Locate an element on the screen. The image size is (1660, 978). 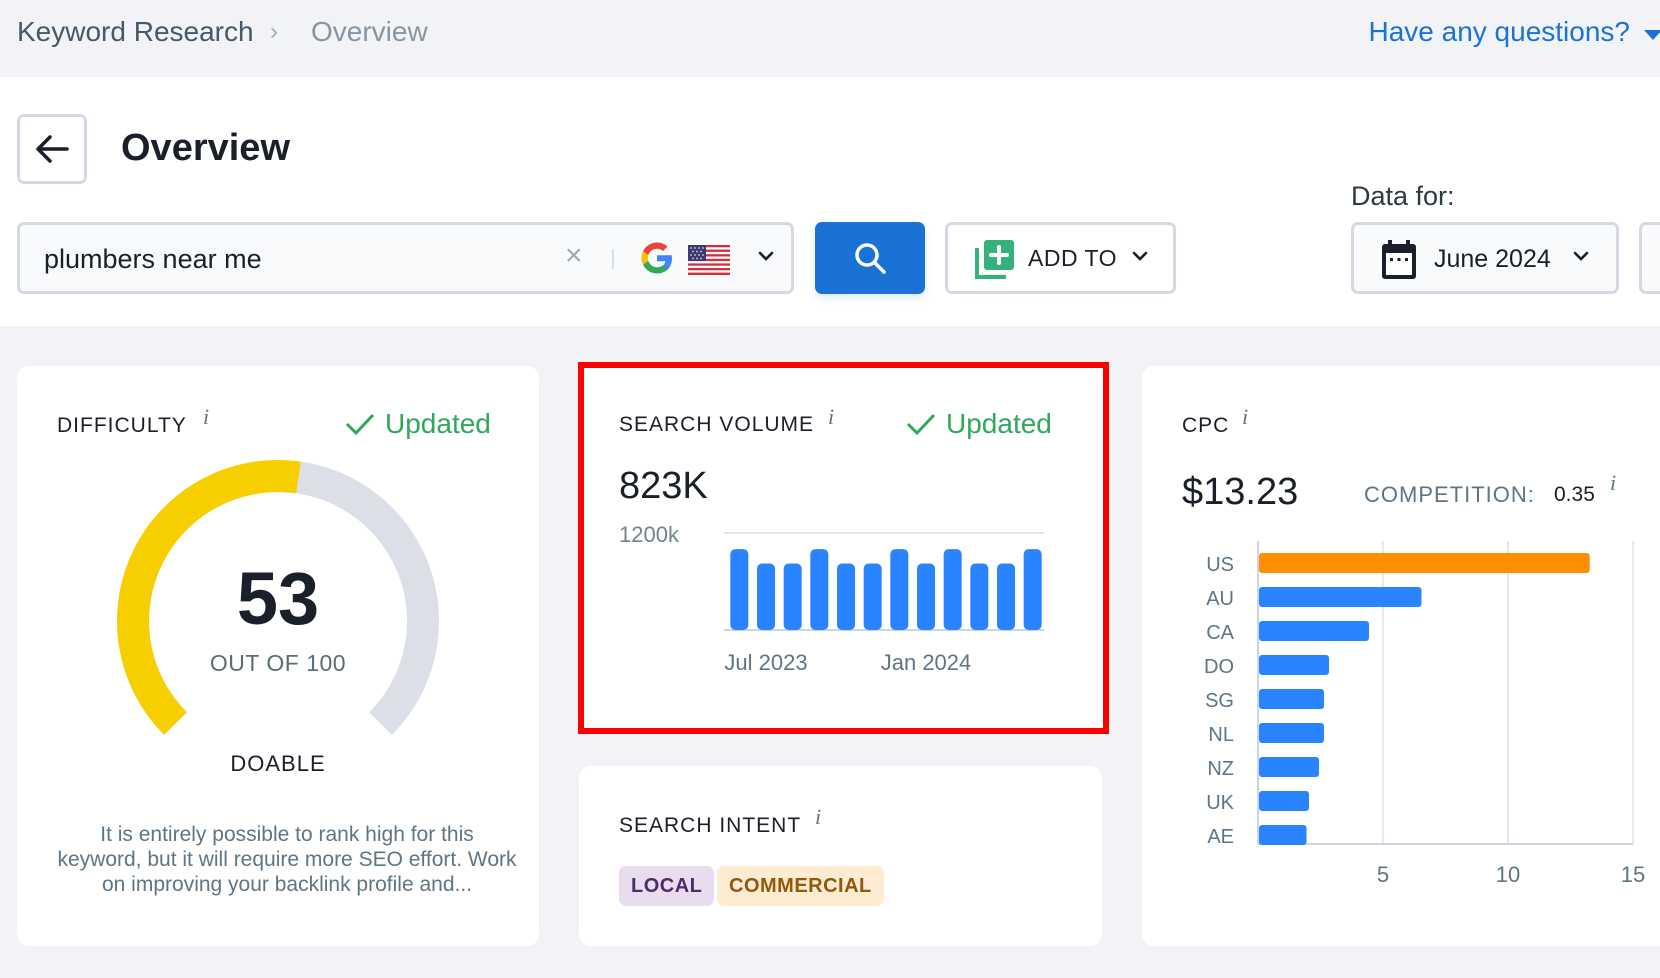
country-label: NZ is located at coordinates (1220, 769).